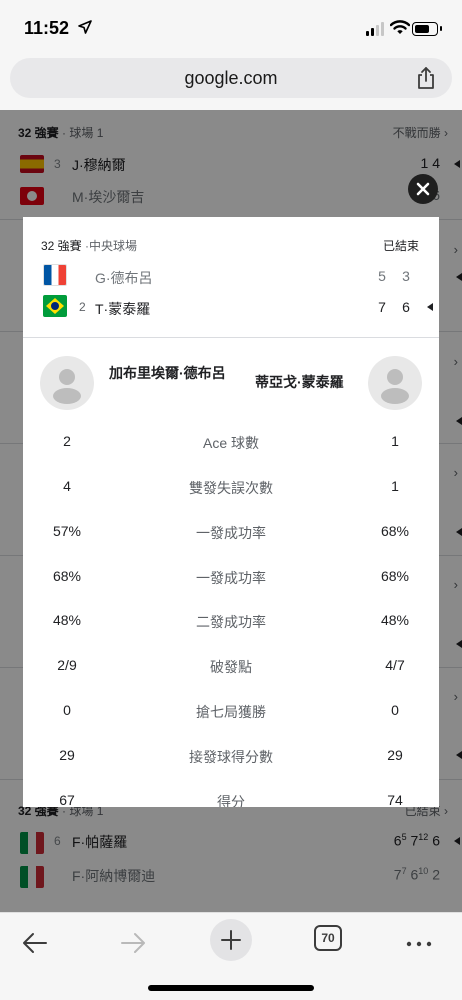 Image resolution: width=462 pixels, height=1000 pixels. What do you see at coordinates (299, 382) in the screenshot?
I see `right-player-name: 蒂亞戈·蒙泰羅` at bounding box center [299, 382].